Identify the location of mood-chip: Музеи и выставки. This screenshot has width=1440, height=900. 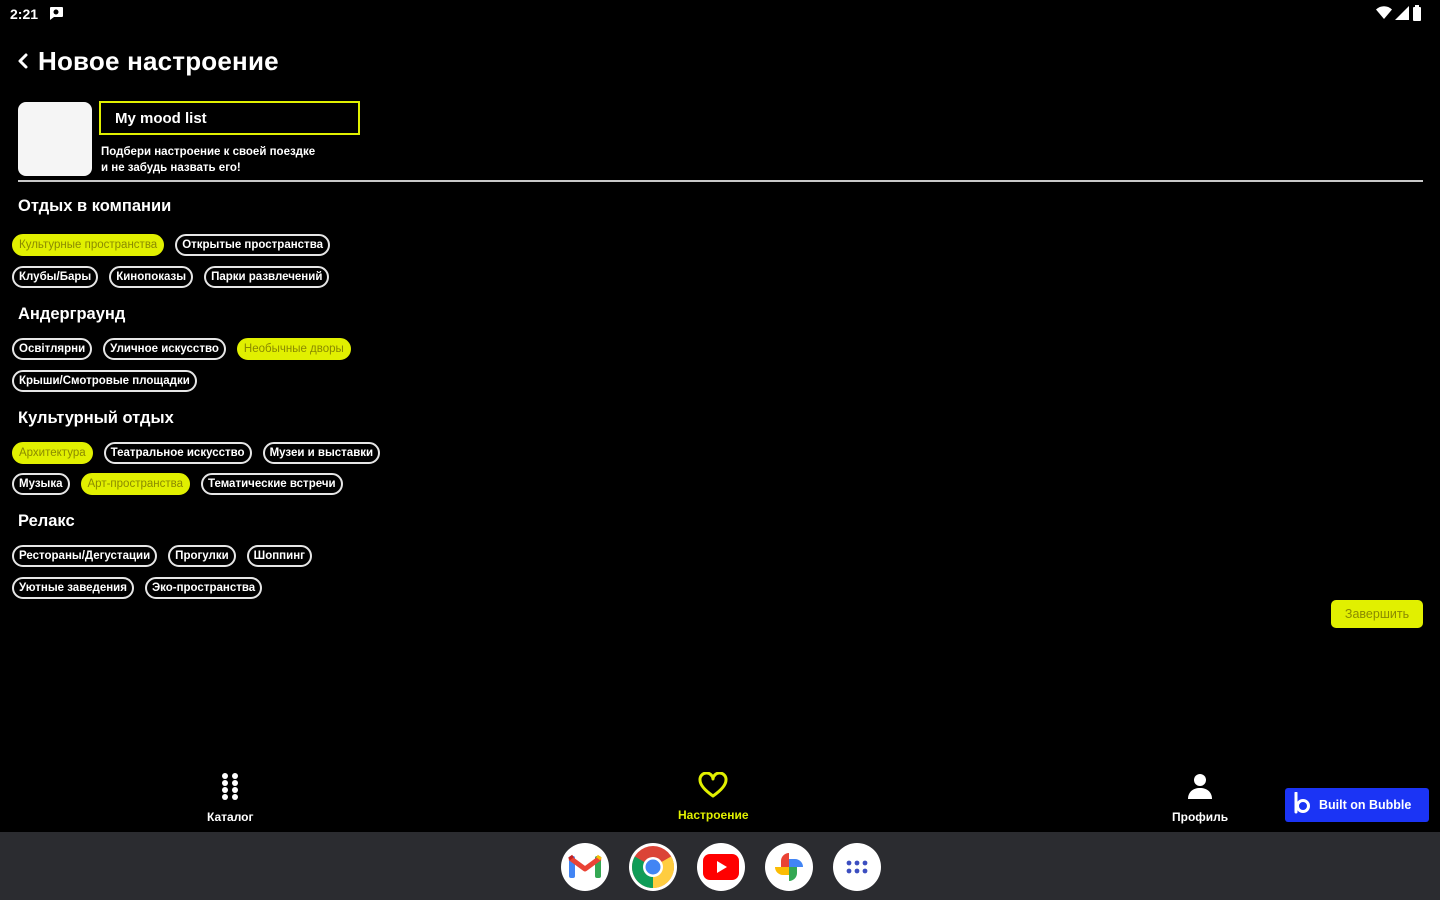
(321, 453).